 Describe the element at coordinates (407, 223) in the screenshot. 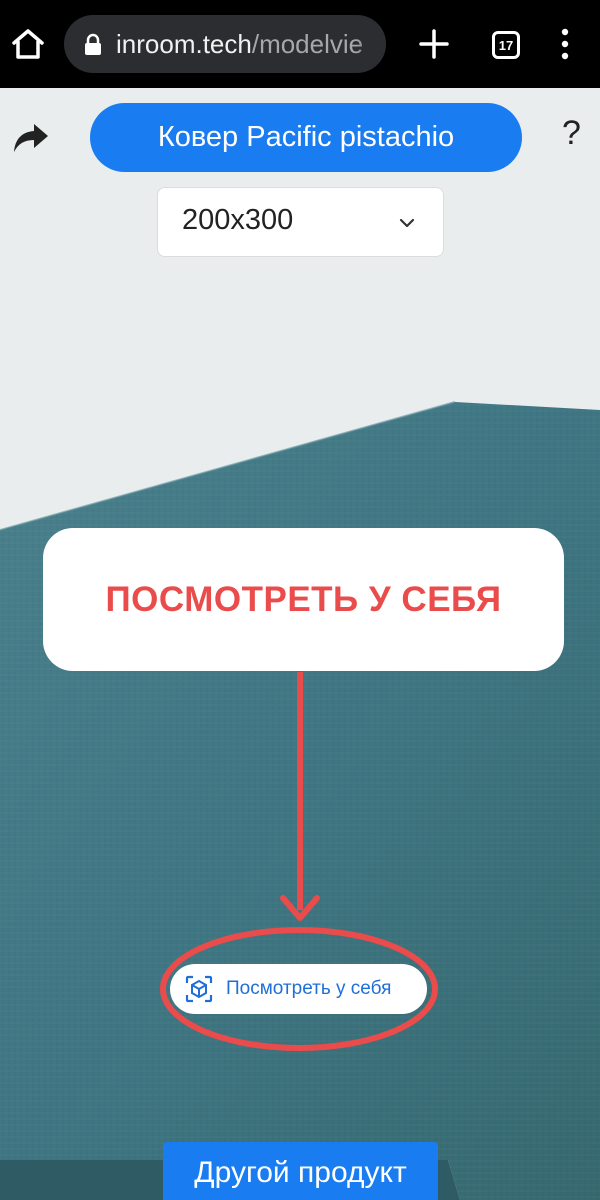

I see `chevron-down-icon` at that location.